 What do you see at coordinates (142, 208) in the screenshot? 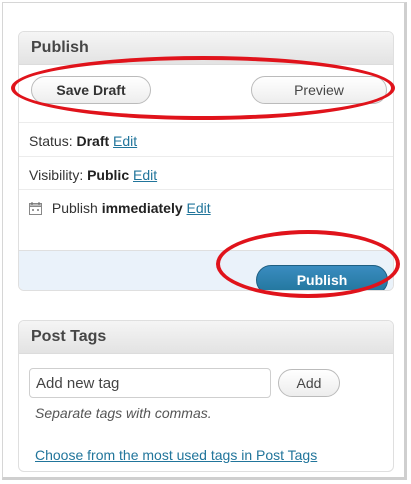
I see `schedule-value: immediately` at bounding box center [142, 208].